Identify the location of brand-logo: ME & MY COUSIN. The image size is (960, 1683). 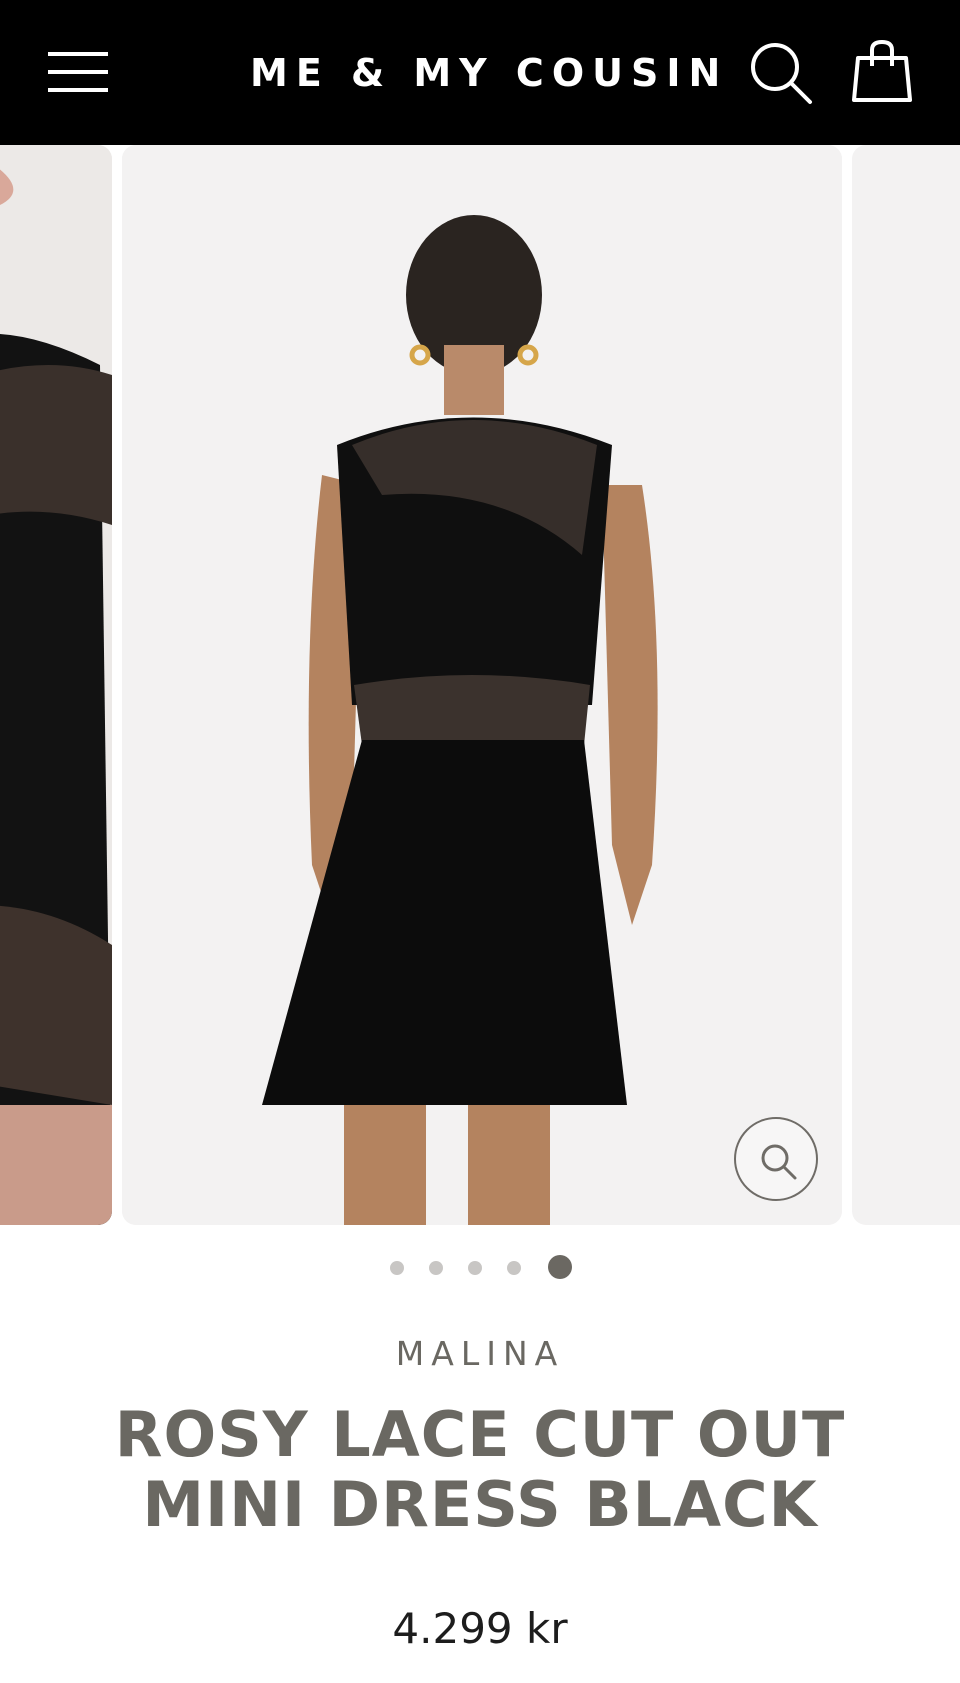
(485, 73).